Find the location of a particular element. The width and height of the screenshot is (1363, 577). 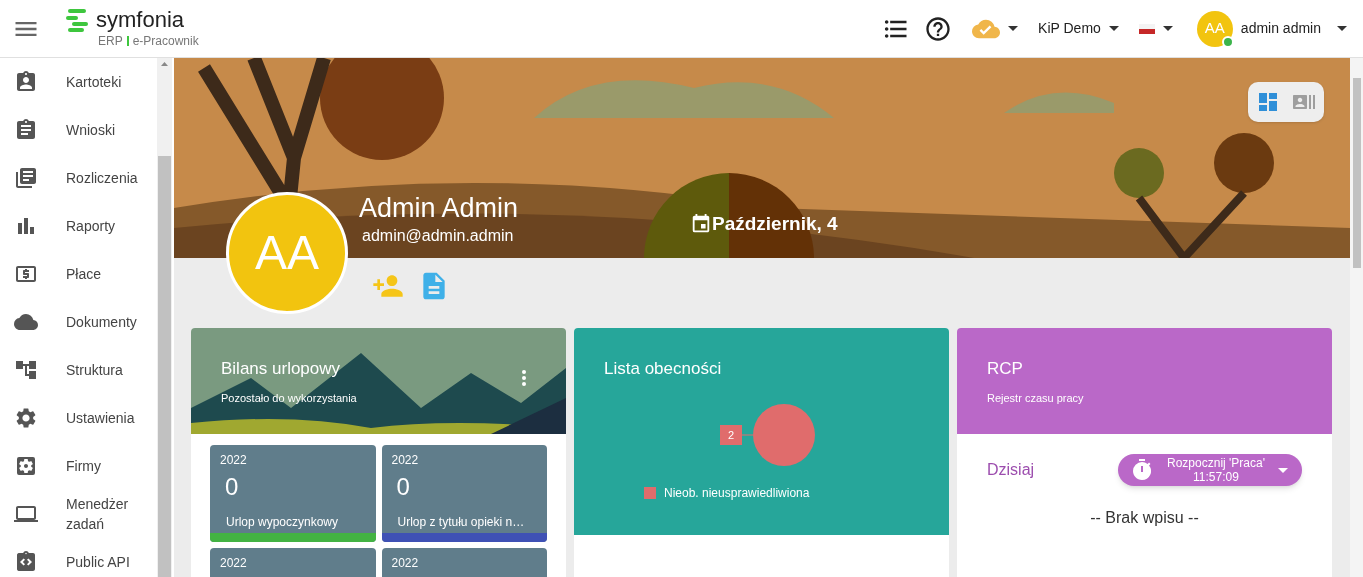

tile-label: Urlop wypoczynkowy is located at coordinates (283, 522).